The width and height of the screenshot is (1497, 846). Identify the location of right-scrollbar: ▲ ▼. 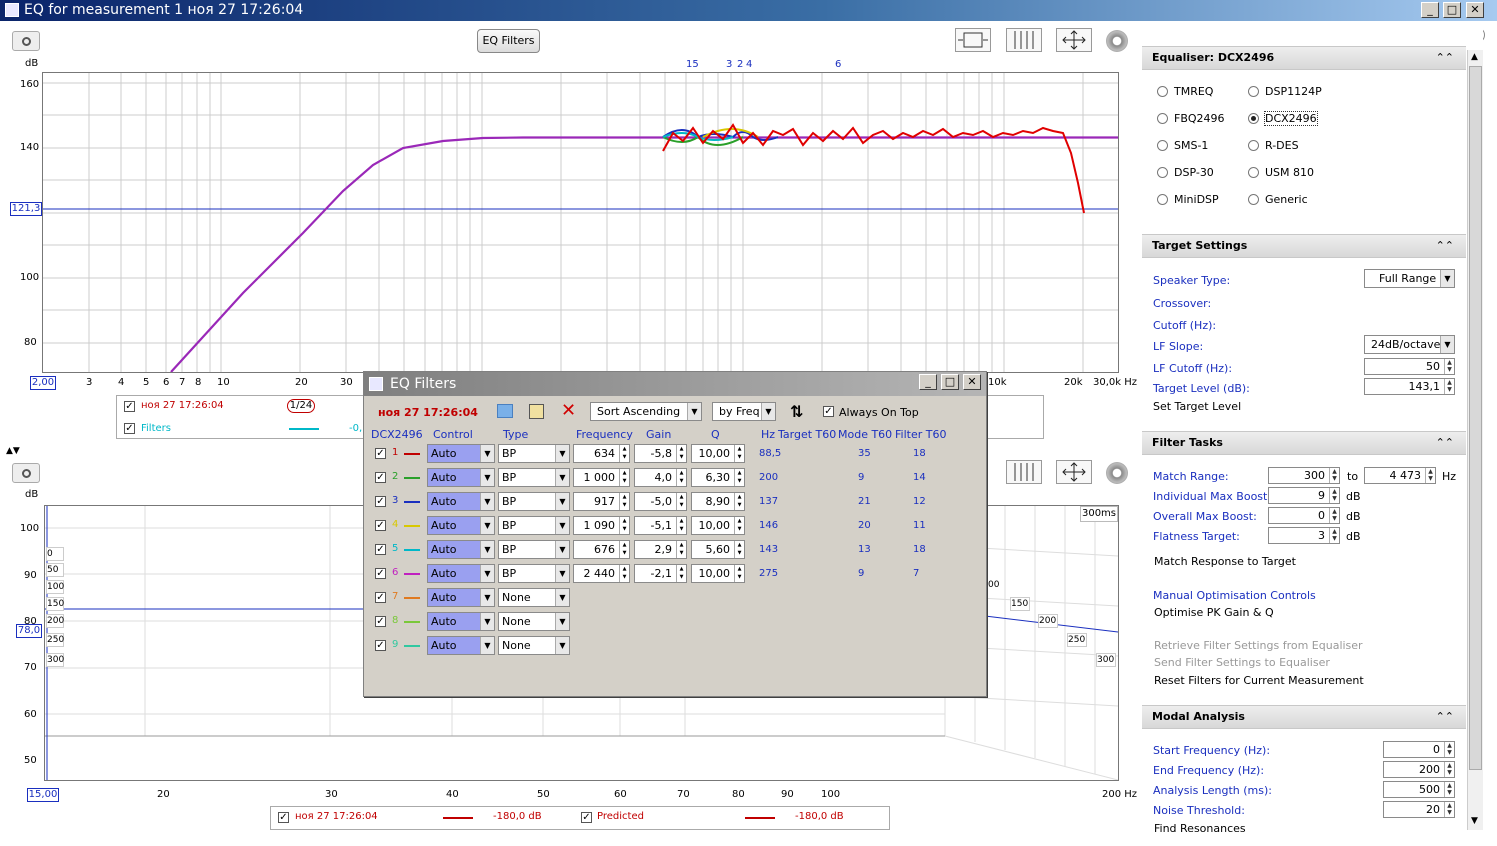
(1475, 440).